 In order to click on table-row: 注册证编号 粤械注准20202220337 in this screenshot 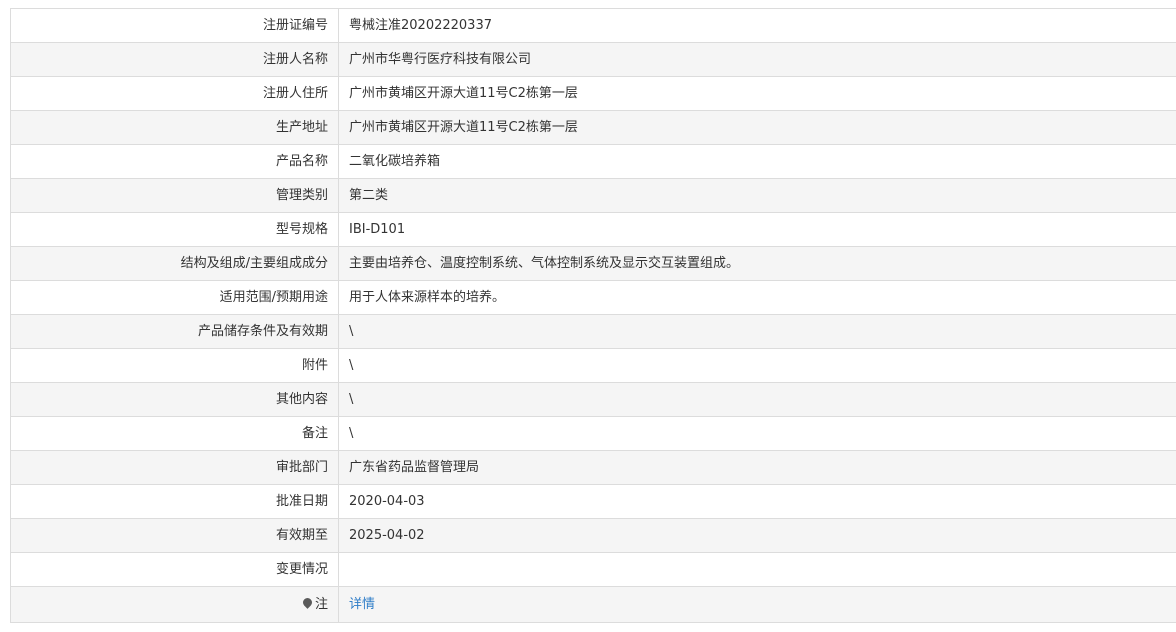, I will do `click(593, 25)`.